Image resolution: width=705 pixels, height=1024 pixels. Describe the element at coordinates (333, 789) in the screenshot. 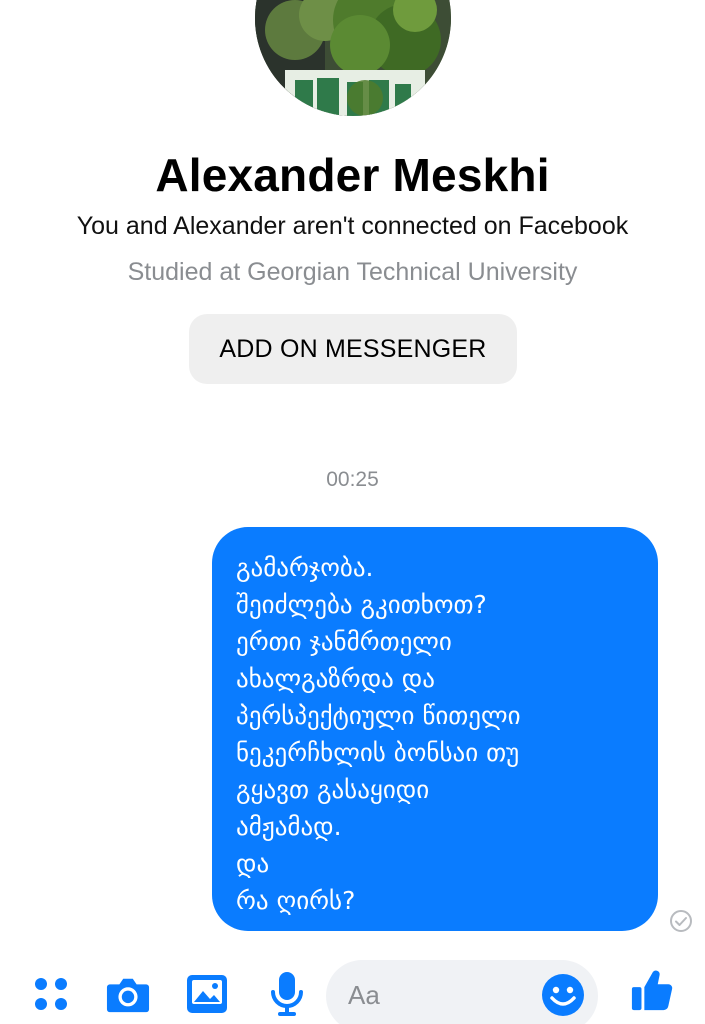

I see `message-line: გყავთ გასაყიდი` at that location.